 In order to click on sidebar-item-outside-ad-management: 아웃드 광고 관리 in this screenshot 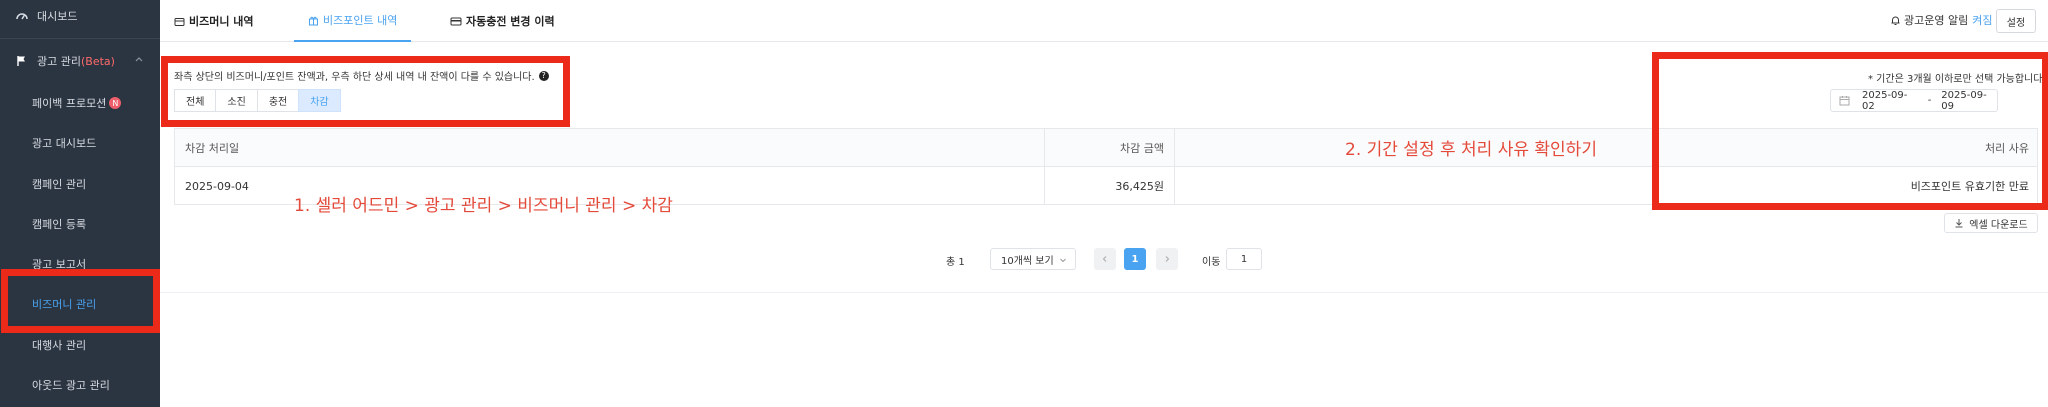, I will do `click(80, 385)`.